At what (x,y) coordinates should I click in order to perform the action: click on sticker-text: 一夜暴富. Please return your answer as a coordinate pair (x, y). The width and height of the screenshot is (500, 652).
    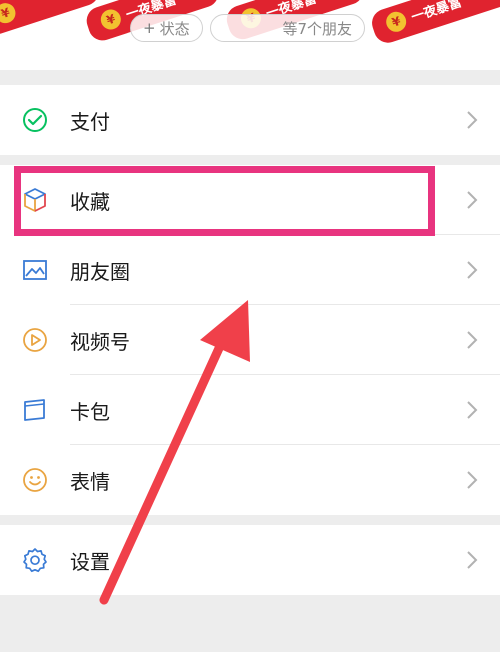
    Looking at the image, I should click on (436, 13).